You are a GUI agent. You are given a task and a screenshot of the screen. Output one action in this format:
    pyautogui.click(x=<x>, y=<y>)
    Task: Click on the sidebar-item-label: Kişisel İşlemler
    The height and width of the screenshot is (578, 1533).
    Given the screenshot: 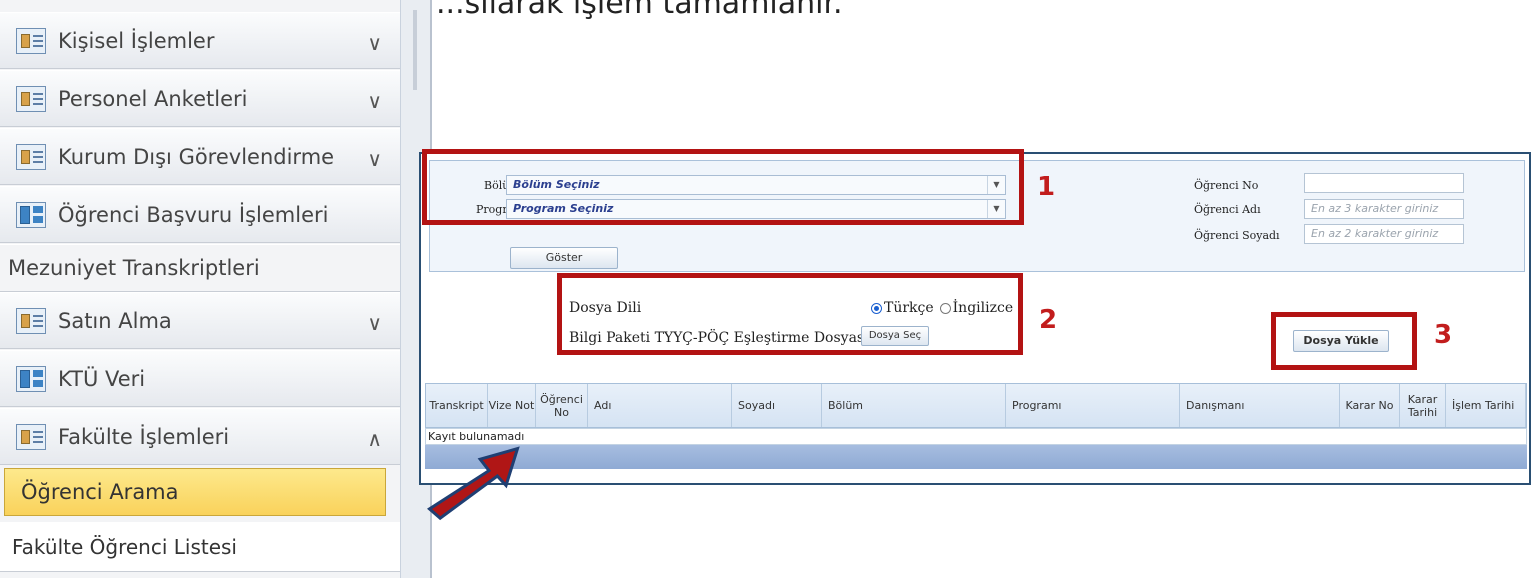 What is the action you would take?
    pyautogui.click(x=136, y=40)
    